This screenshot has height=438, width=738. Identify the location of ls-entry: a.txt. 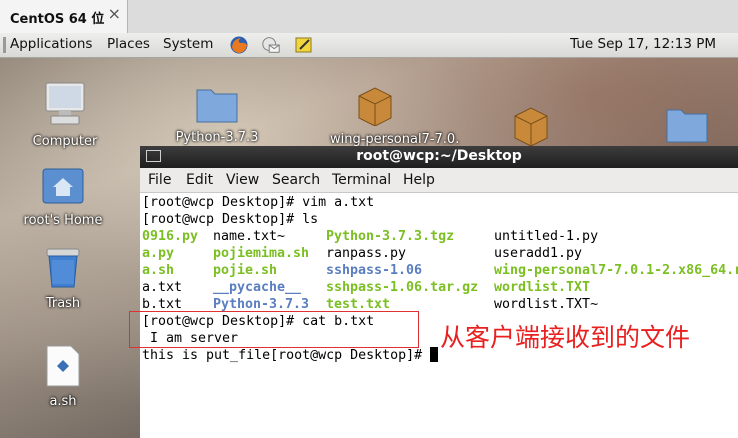
(162, 287).